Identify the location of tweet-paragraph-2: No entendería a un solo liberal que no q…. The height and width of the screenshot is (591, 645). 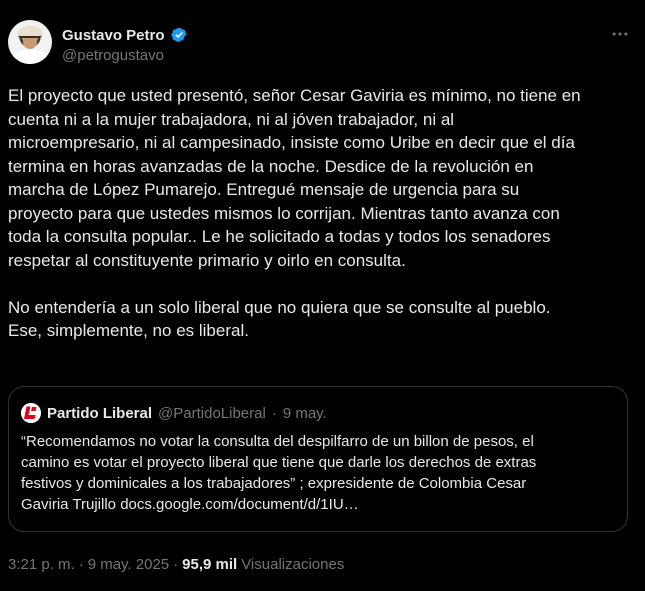
(279, 319).